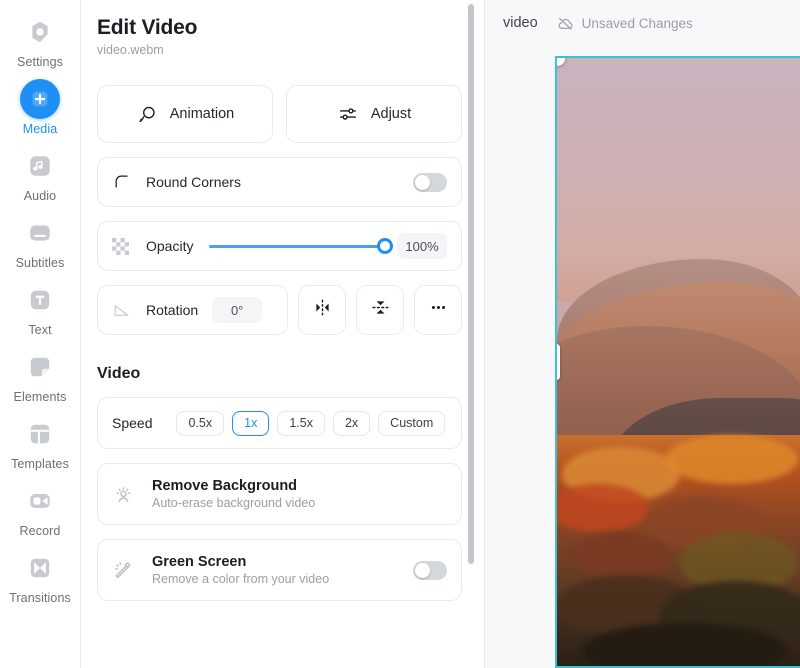 This screenshot has width=800, height=668. I want to click on rotation-row: Rotation 0°, so click(279, 310).